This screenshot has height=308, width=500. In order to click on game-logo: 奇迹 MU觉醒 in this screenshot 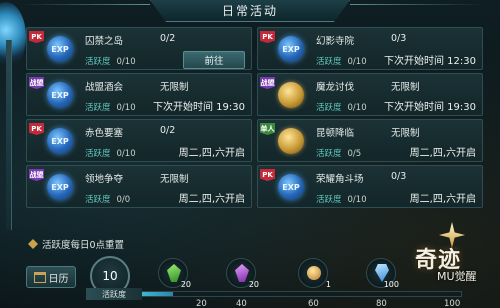, I will do `click(451, 257)`.